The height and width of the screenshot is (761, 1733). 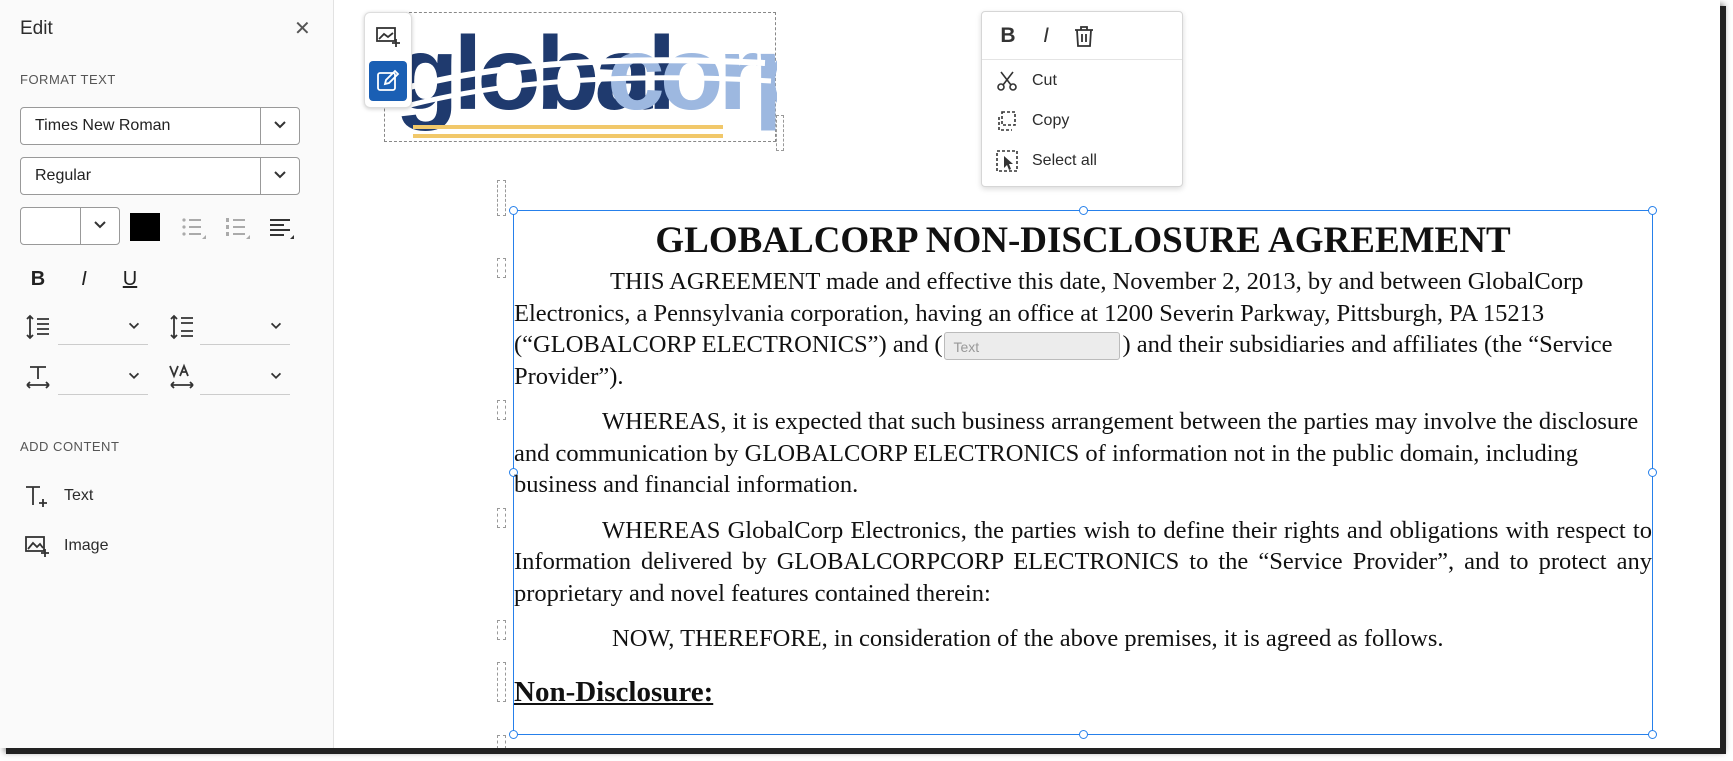 I want to click on italic-button: I, so click(x=84, y=279).